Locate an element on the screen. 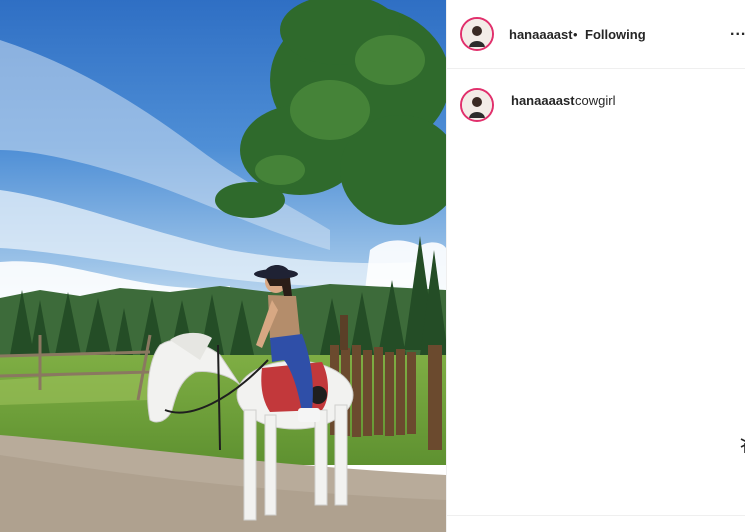 This screenshot has width=745, height=532. share-icon is located at coordinates (742, 449).